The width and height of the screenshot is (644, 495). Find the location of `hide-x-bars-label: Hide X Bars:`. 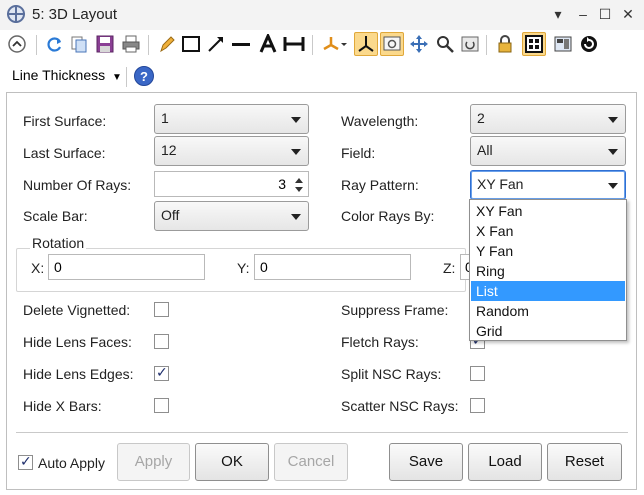

hide-x-bars-label: Hide X Bars: is located at coordinates (62, 406).